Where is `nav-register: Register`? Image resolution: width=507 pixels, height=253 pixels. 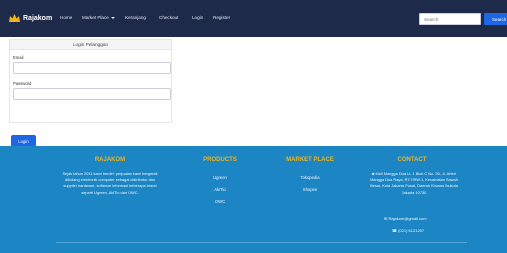 nav-register: Register is located at coordinates (221, 17).